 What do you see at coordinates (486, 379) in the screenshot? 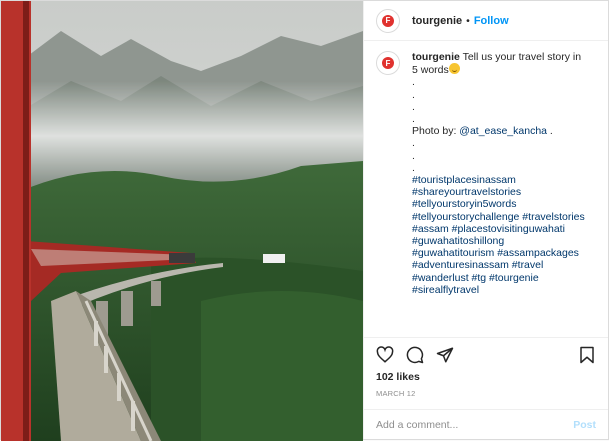
I see `likes-count: 102 likes` at bounding box center [486, 379].